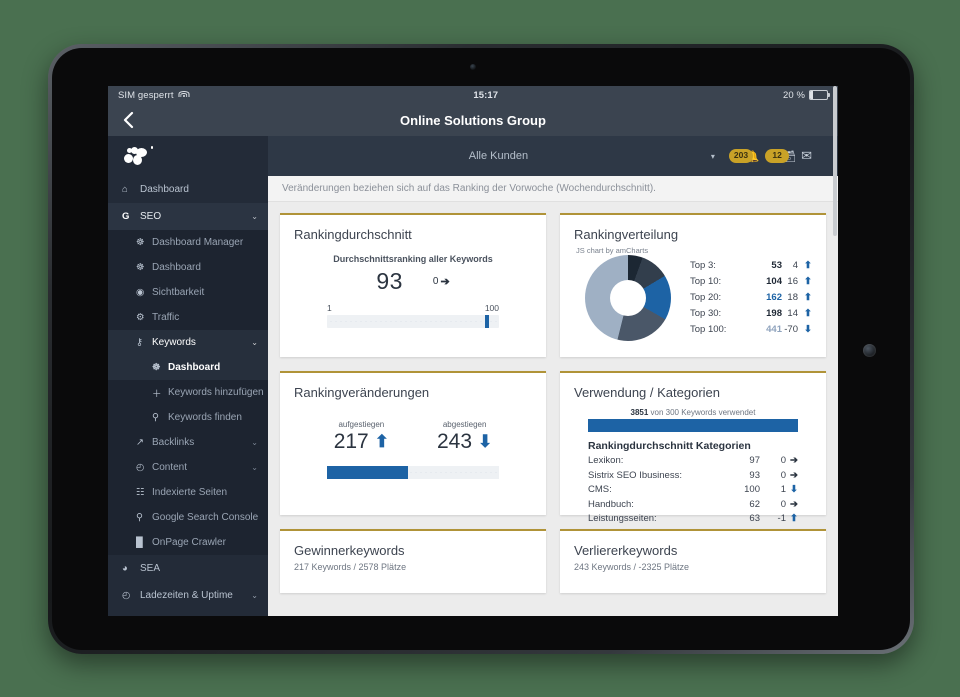  I want to click on category-label: Sistrix SEO Ibusiness:, so click(635, 475).